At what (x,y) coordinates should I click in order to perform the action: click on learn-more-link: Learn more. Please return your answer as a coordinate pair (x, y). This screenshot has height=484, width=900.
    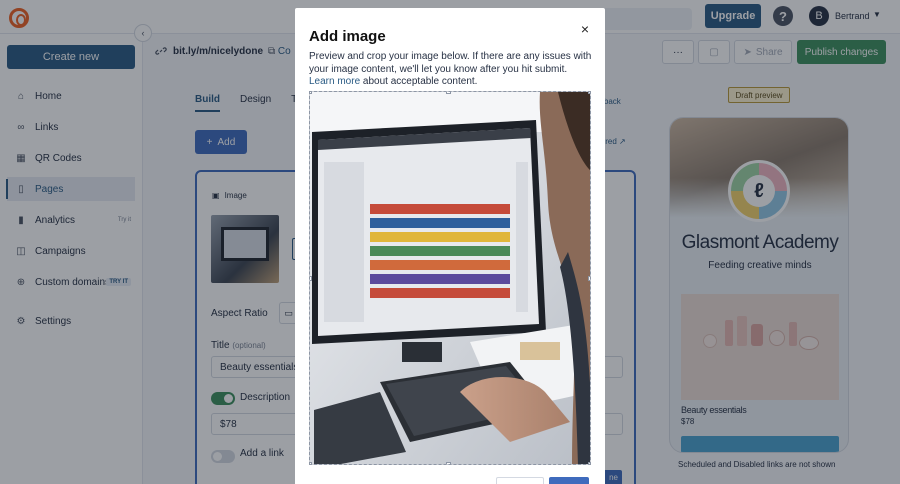
    Looking at the image, I should click on (334, 81).